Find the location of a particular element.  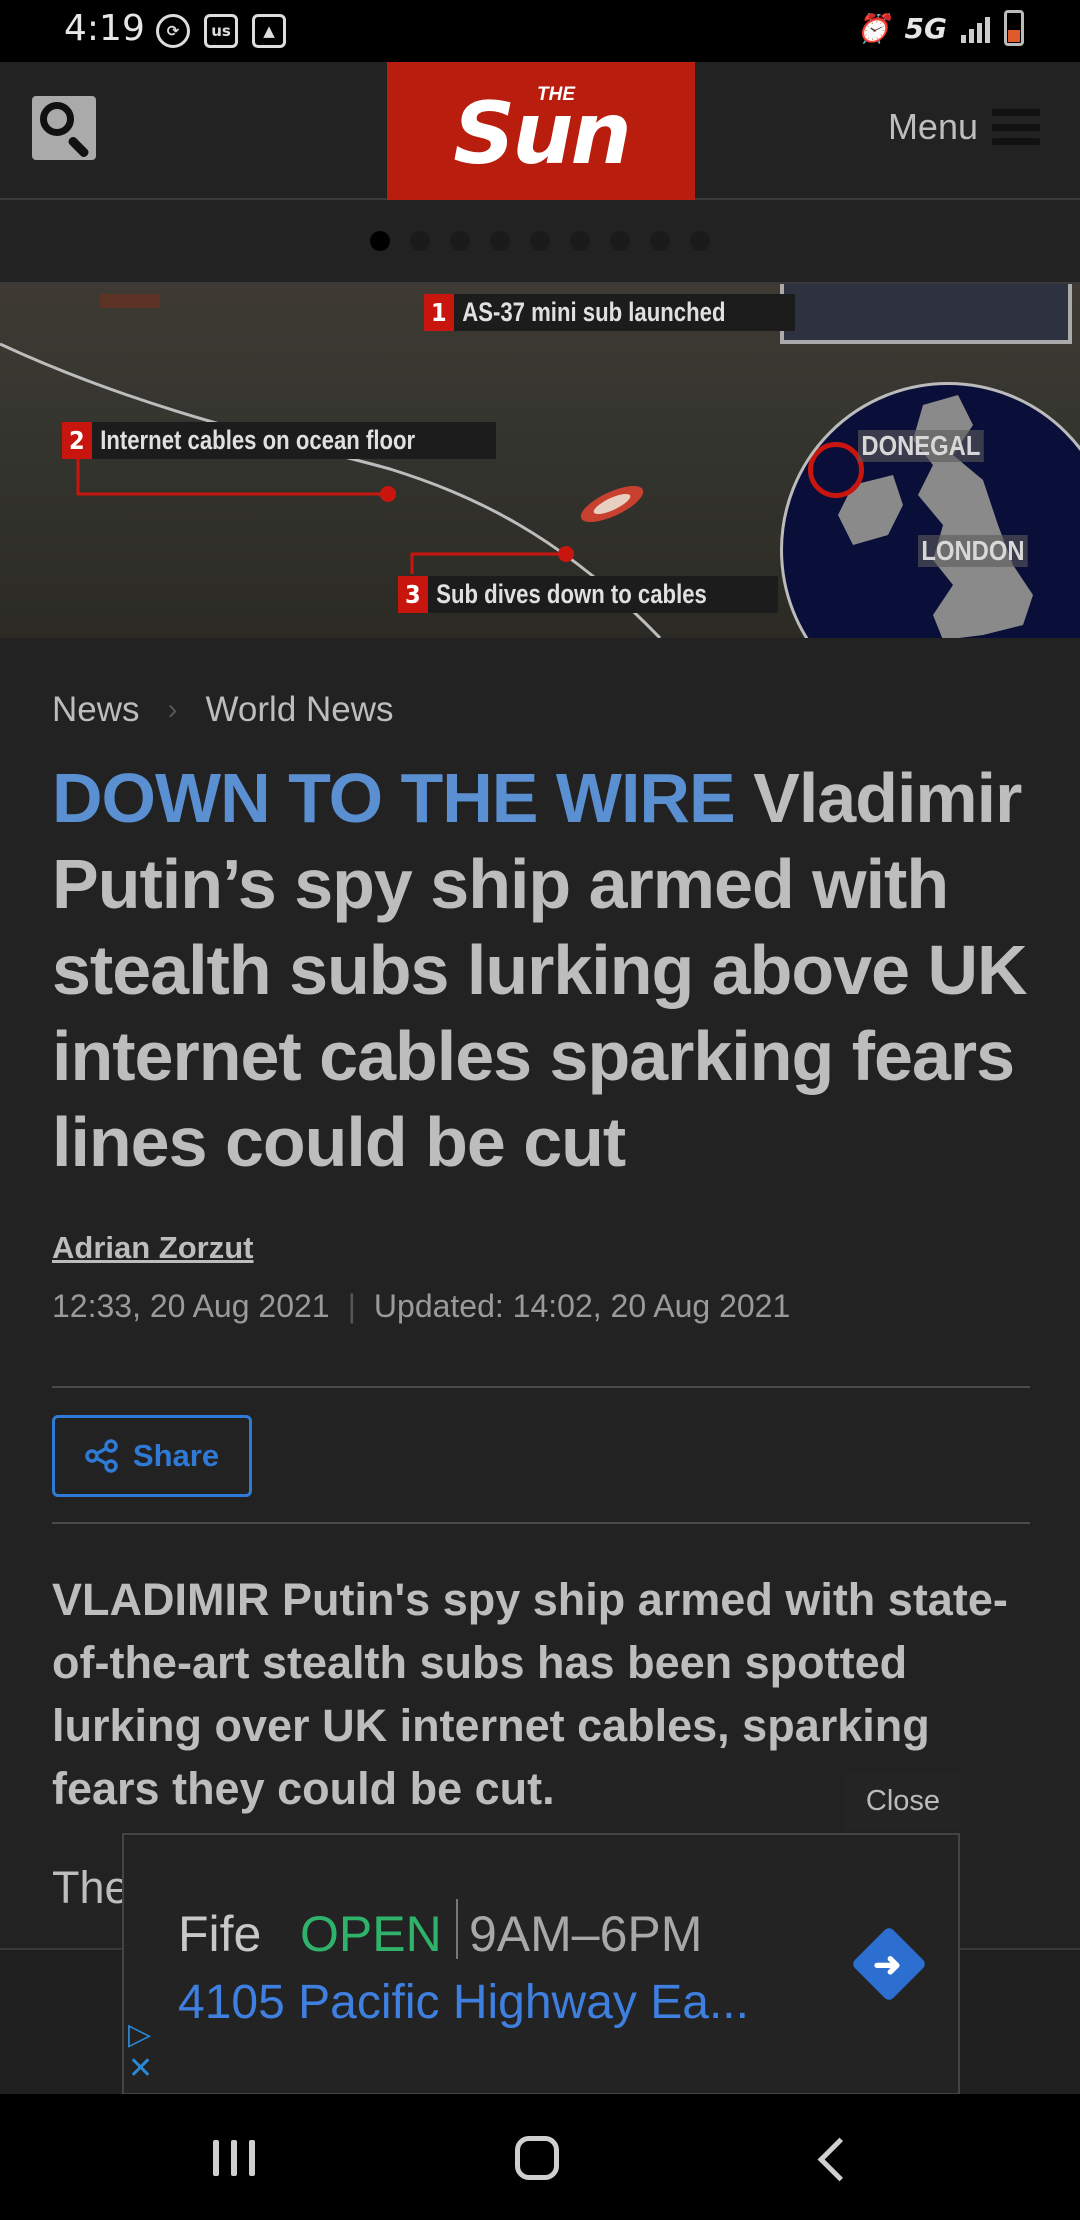

recents-button is located at coordinates (234, 2158).